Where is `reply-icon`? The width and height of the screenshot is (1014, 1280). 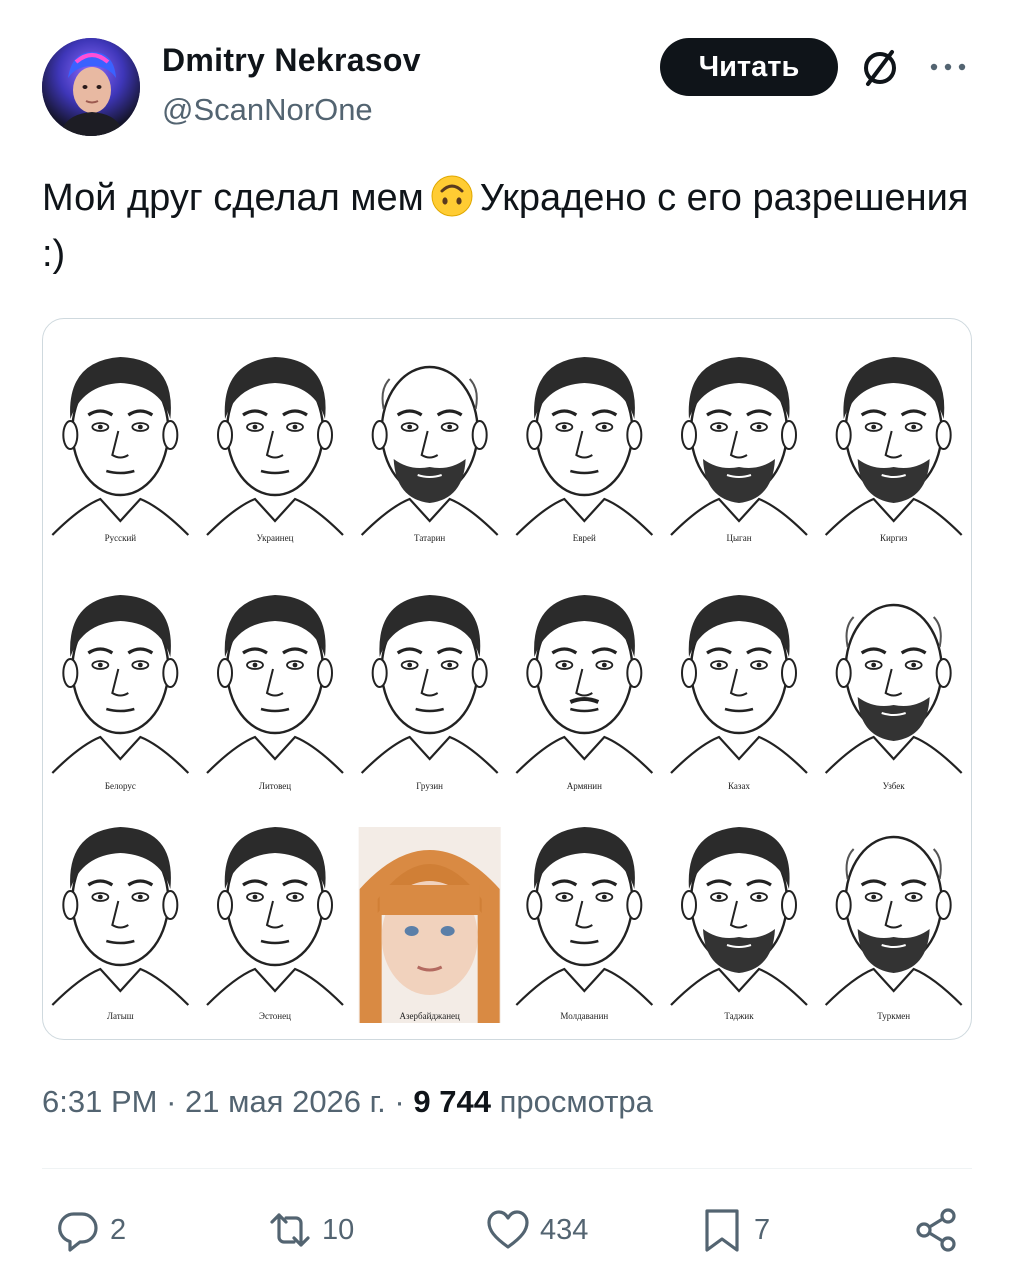 reply-icon is located at coordinates (78, 1232).